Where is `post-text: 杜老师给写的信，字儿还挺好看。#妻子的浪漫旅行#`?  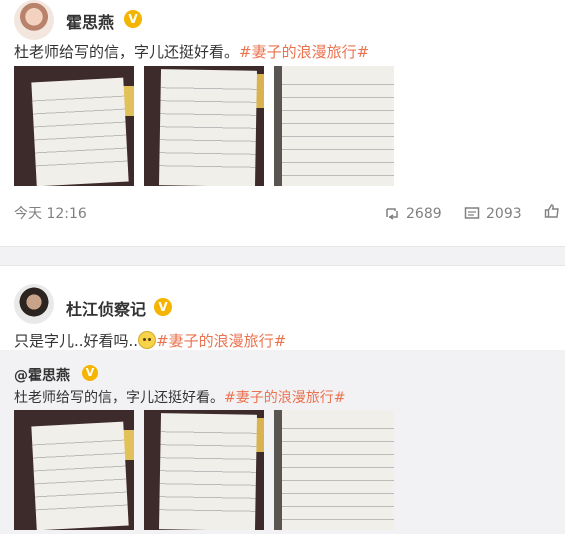 post-text: 杜老师给写的信，字儿还挺好看。#妻子的浪漫旅行# is located at coordinates (191, 51).